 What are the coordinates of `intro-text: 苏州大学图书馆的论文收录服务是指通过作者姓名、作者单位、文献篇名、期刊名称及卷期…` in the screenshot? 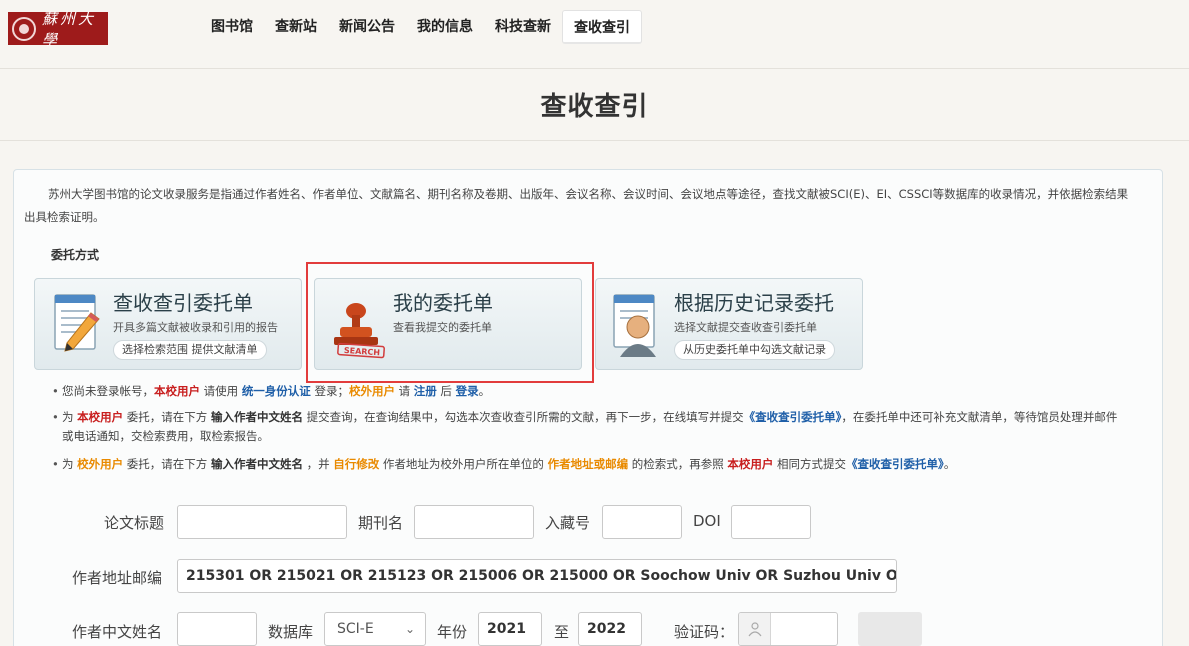 It's located at (576, 205).